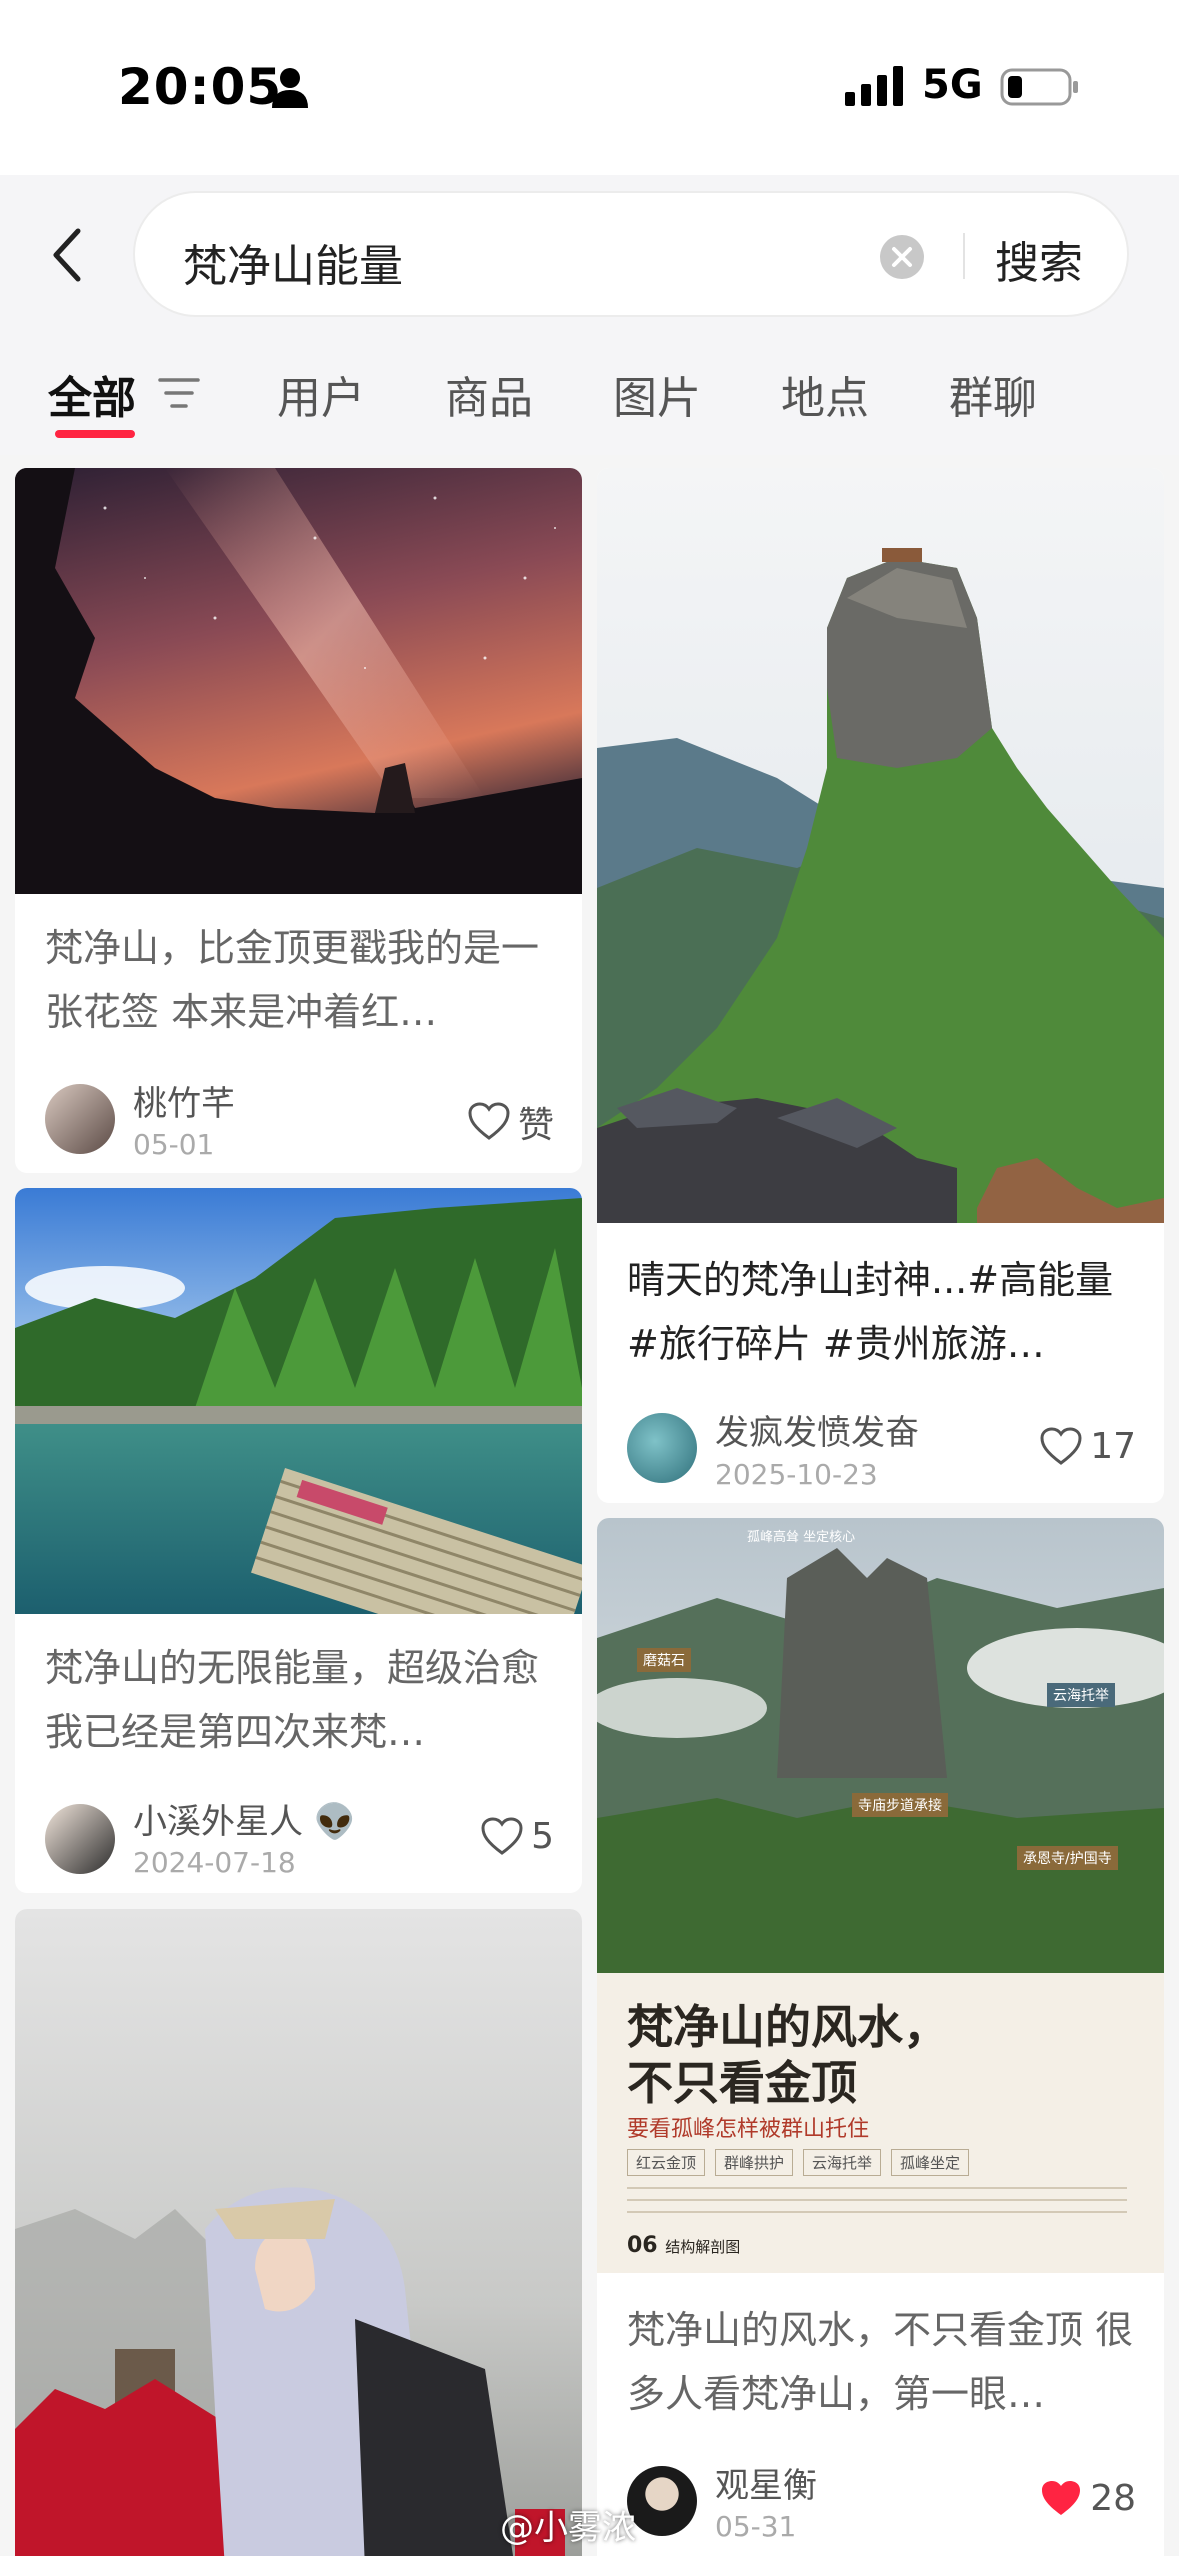 Image resolution: width=1179 pixels, height=2556 pixels. Describe the element at coordinates (290, 88) in the screenshot. I see `person-icon` at that location.